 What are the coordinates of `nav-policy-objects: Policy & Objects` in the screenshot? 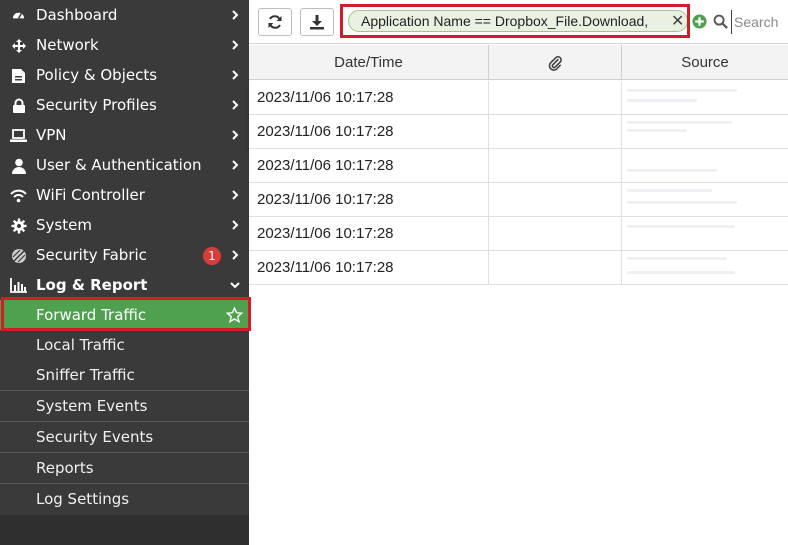 It's located at (124, 75).